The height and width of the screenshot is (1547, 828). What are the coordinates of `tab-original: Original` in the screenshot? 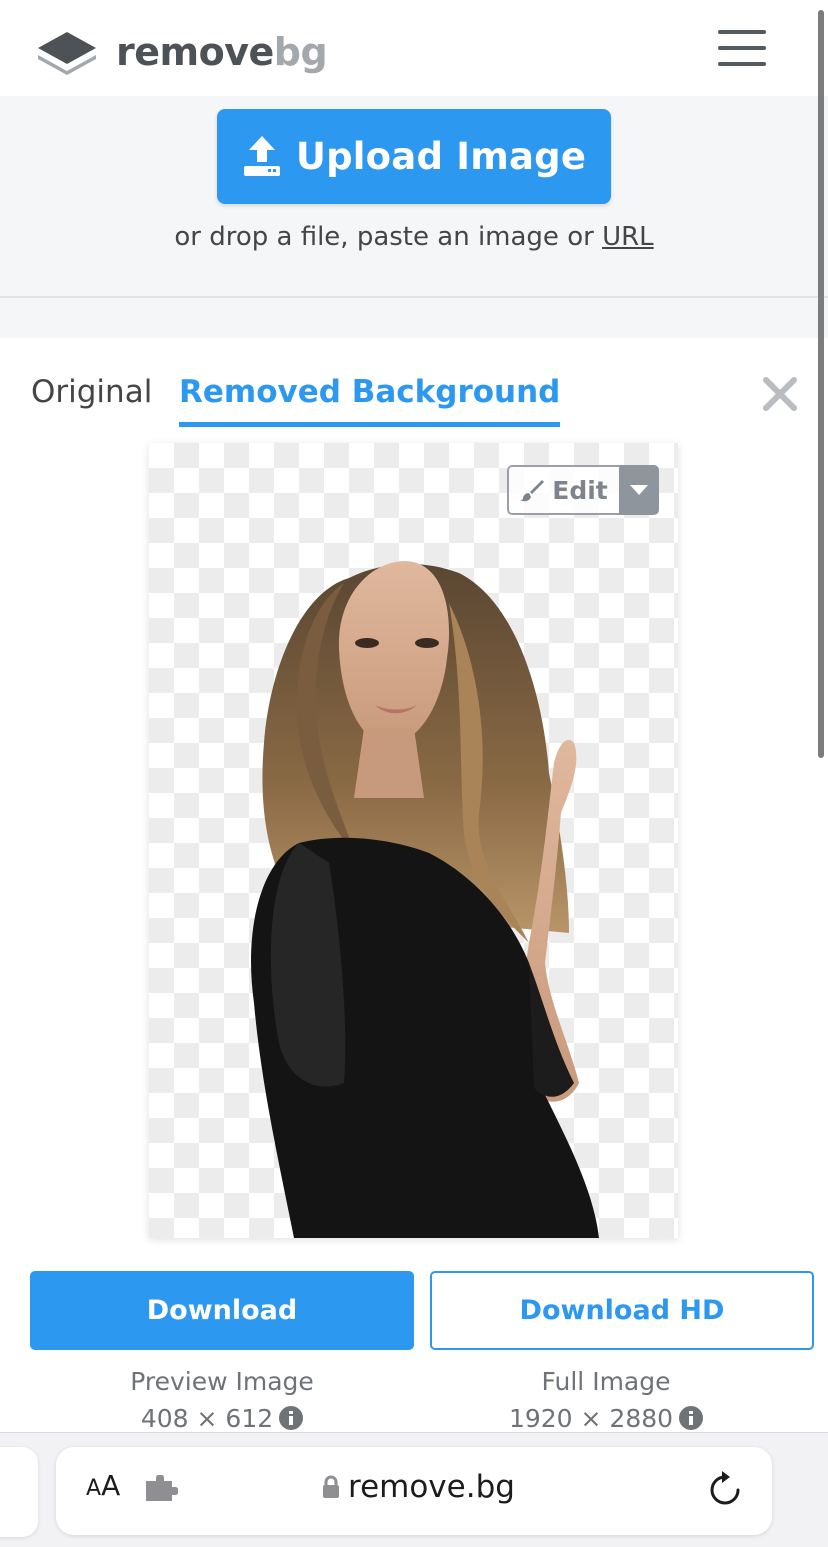 It's located at (91, 396).